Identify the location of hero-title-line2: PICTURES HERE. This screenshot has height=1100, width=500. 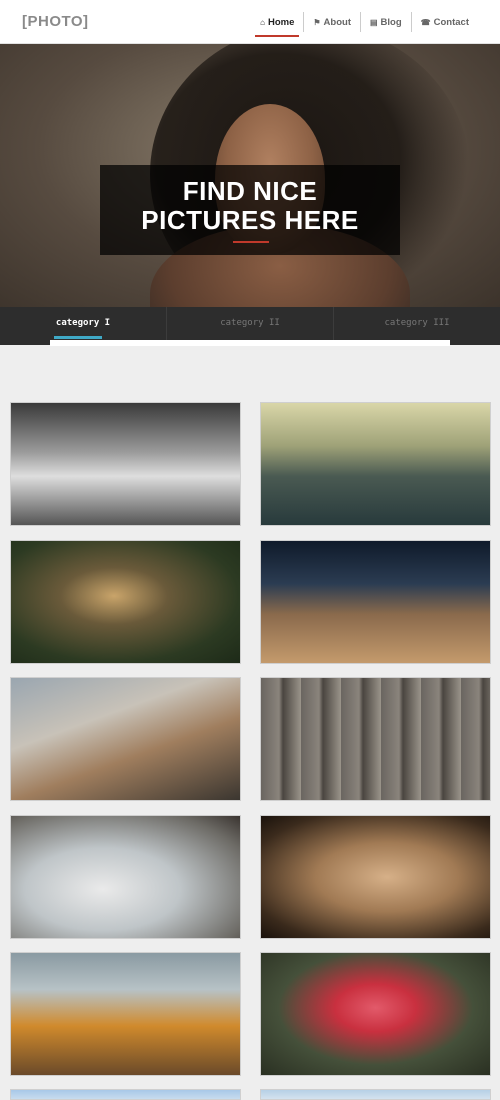
(250, 220).